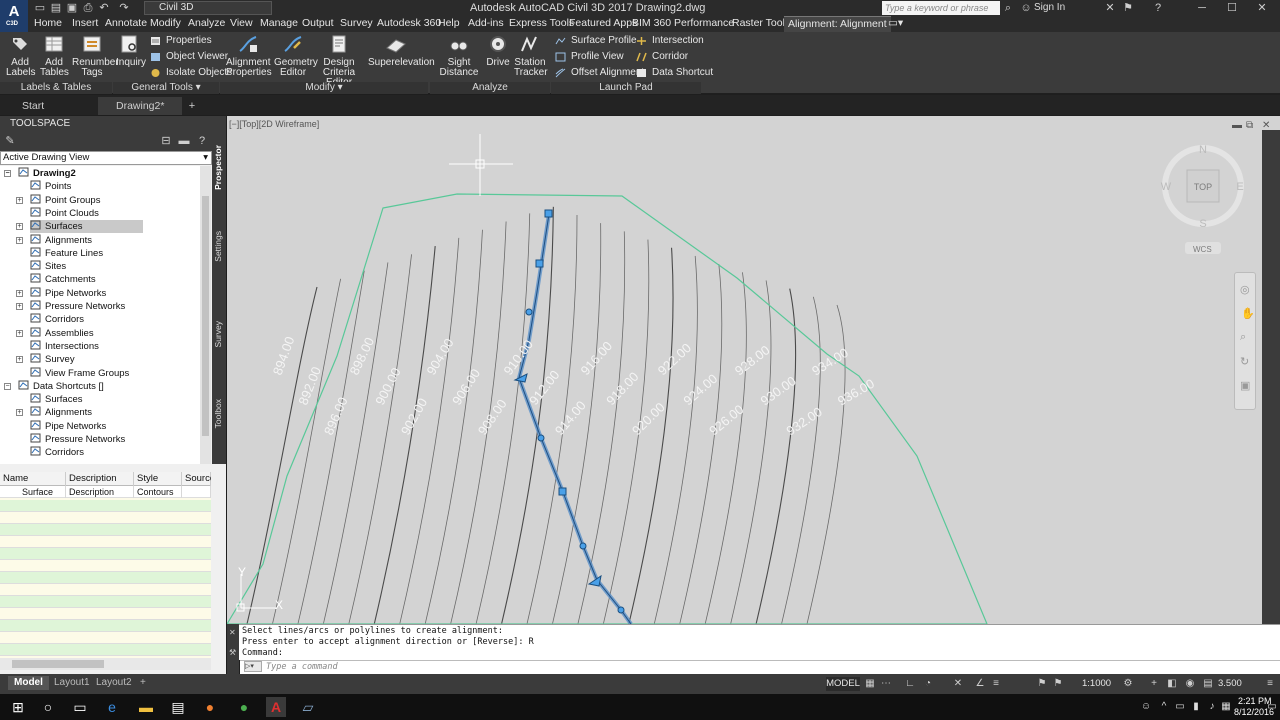 The height and width of the screenshot is (720, 1280). What do you see at coordinates (232, 632) in the screenshot?
I see `close-icon: ✕` at bounding box center [232, 632].